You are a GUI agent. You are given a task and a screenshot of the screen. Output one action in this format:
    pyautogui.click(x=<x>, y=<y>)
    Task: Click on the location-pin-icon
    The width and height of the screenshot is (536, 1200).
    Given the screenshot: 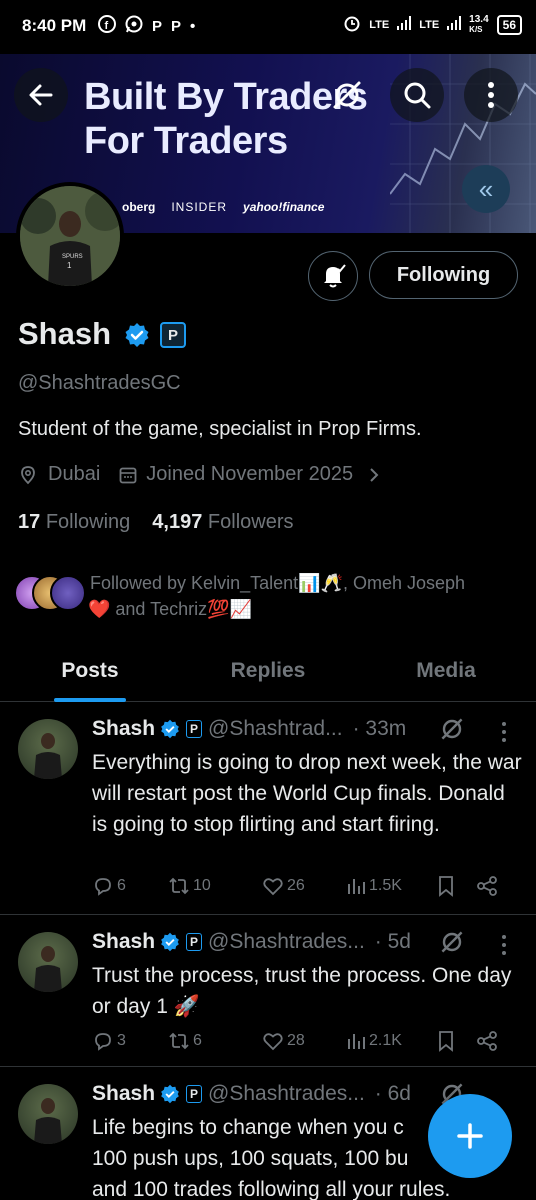 What is the action you would take?
    pyautogui.click(x=28, y=474)
    